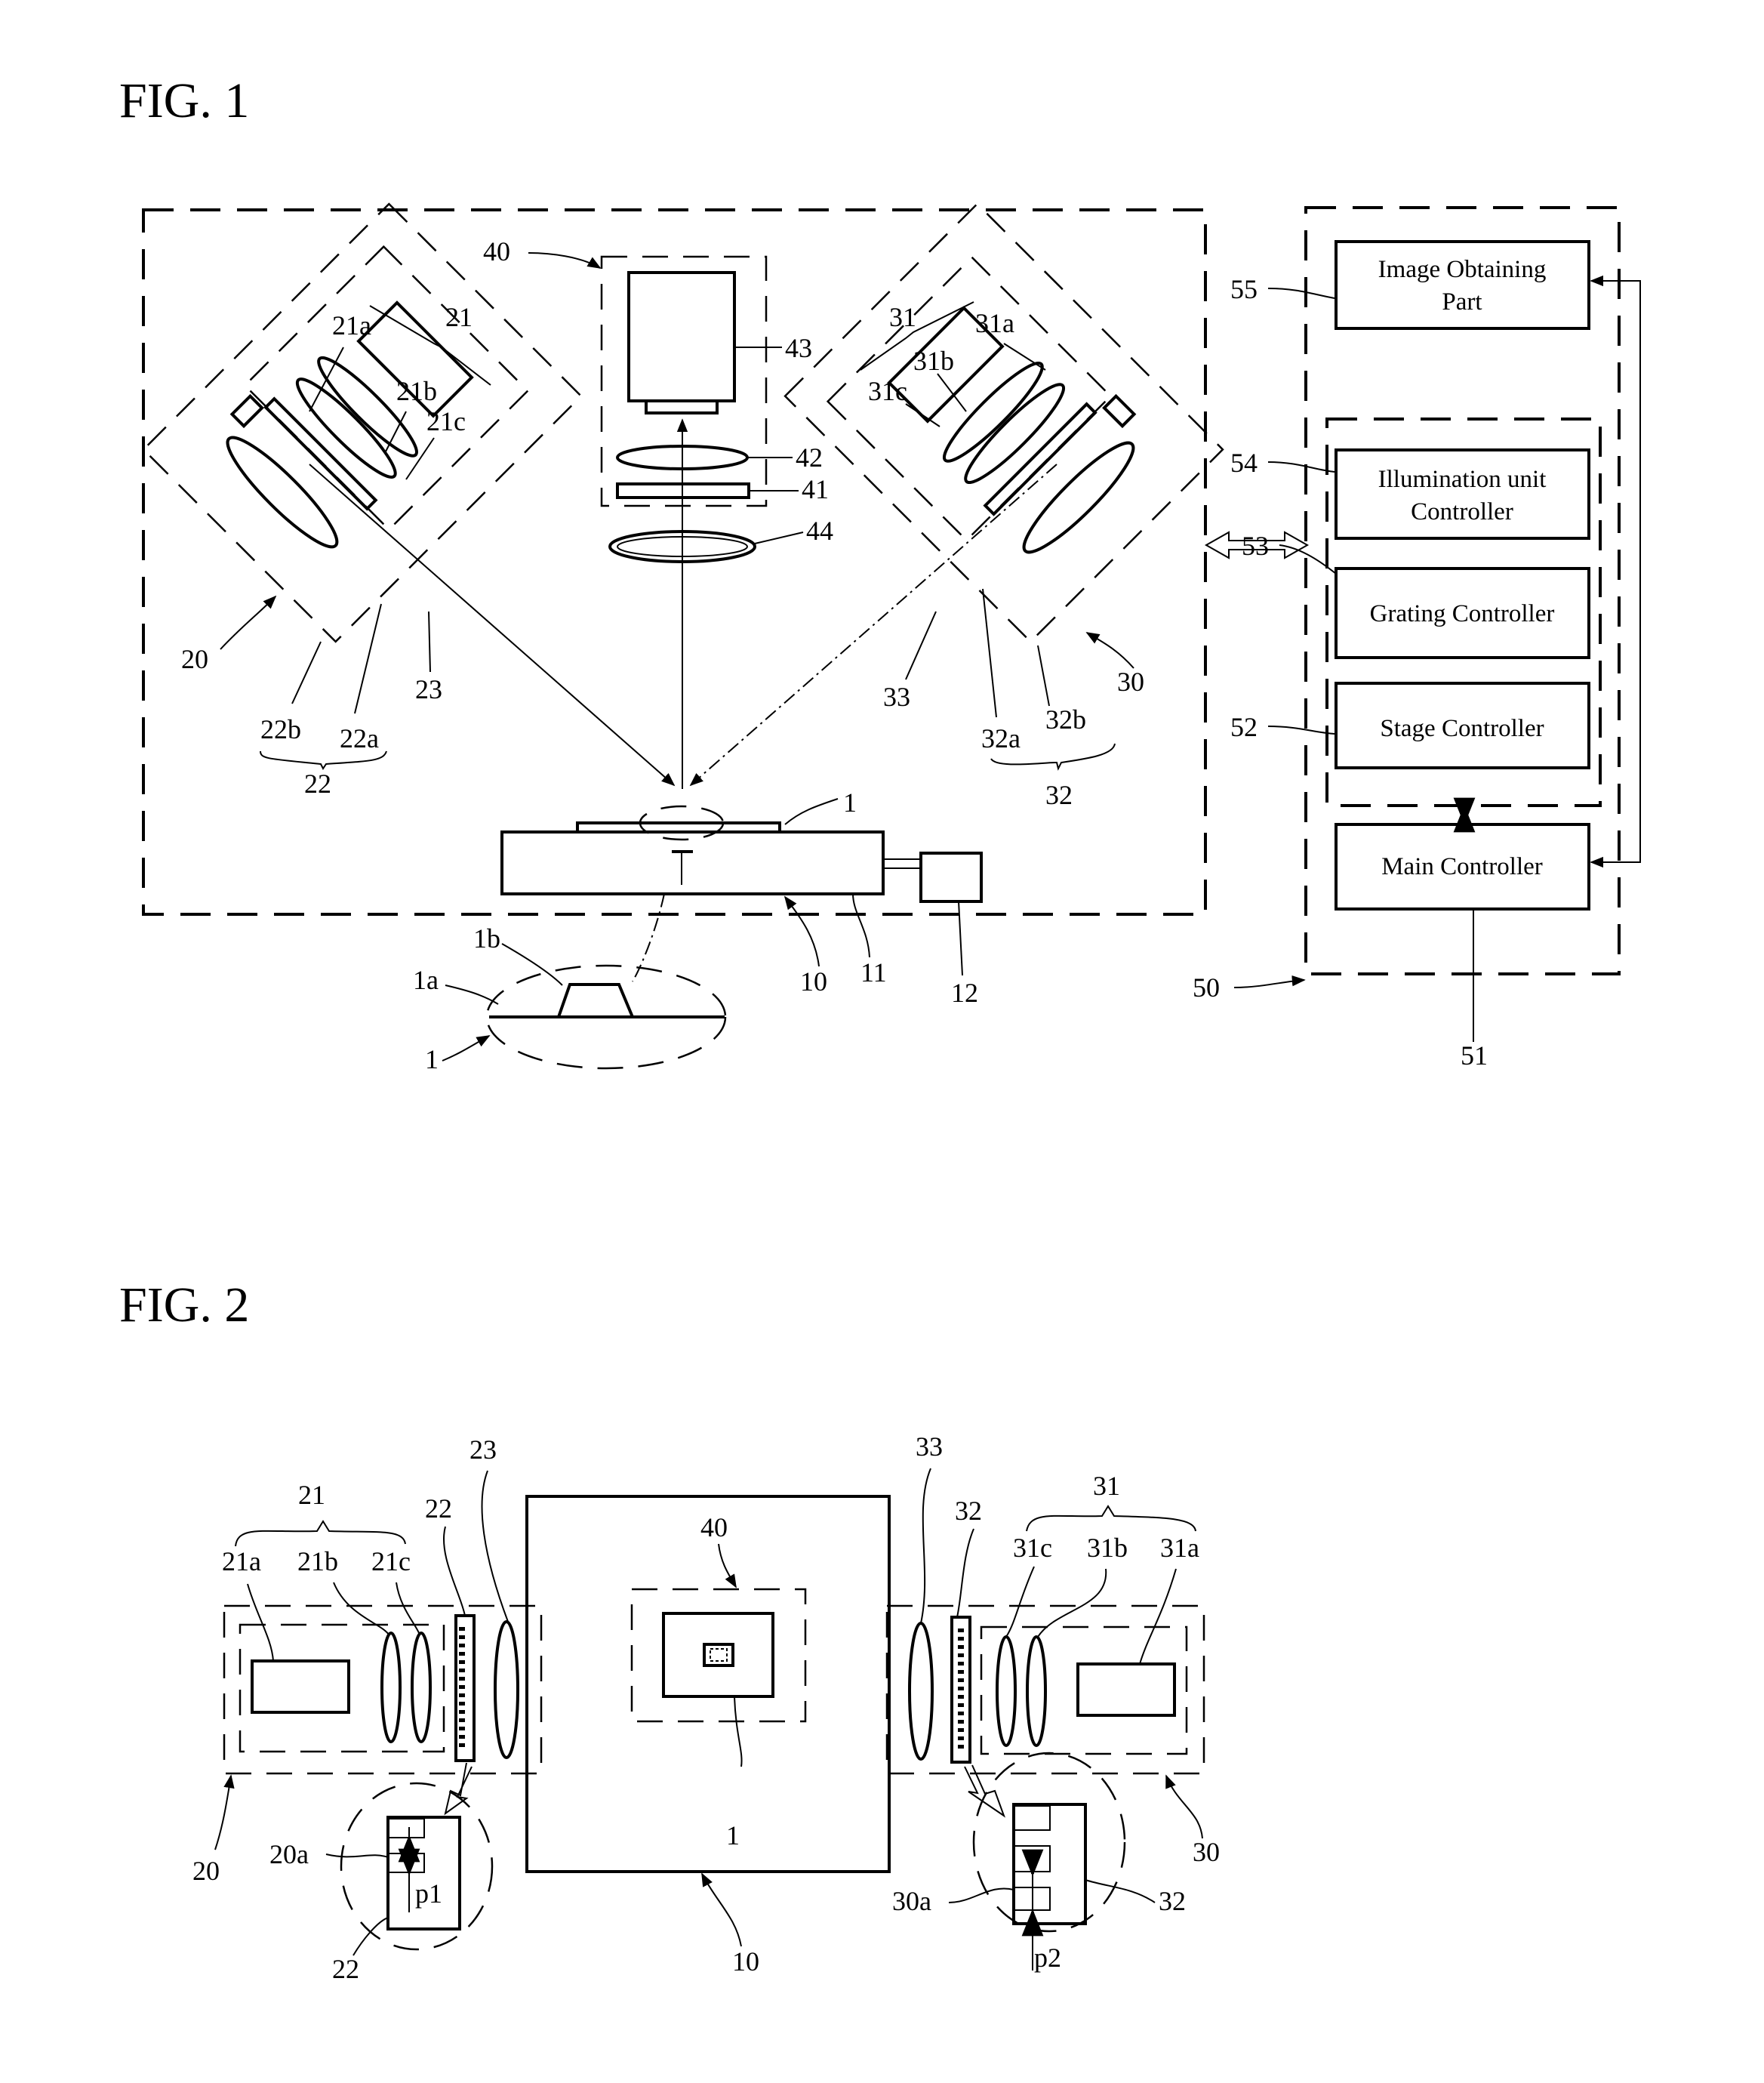 The height and width of the screenshot is (2083, 1764). Describe the element at coordinates (391, 1687) in the screenshot. I see `fig2-lens-21b` at that location.